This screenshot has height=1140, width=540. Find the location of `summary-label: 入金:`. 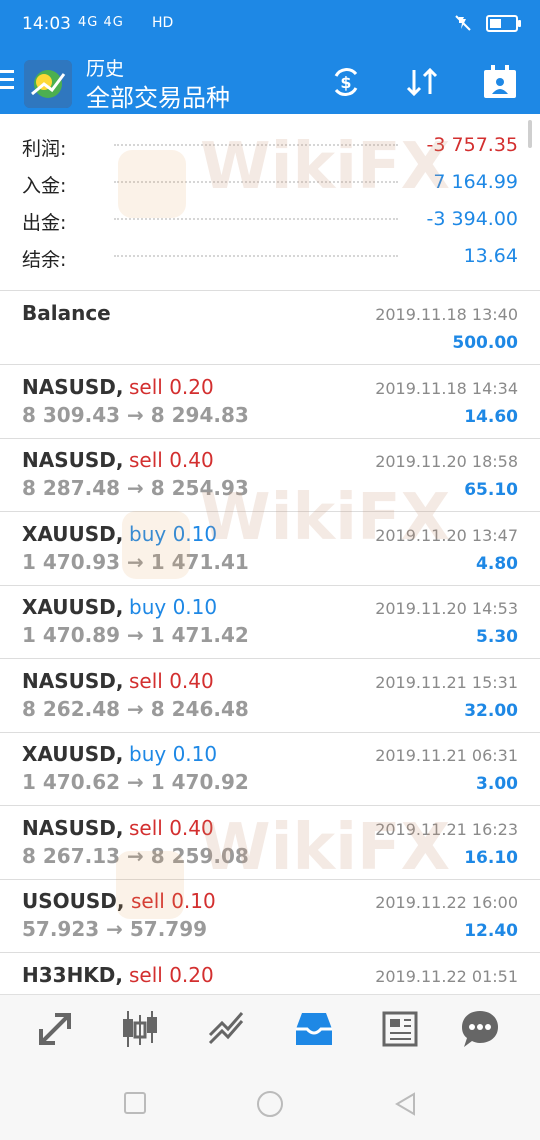

summary-label: 入金: is located at coordinates (44, 186).